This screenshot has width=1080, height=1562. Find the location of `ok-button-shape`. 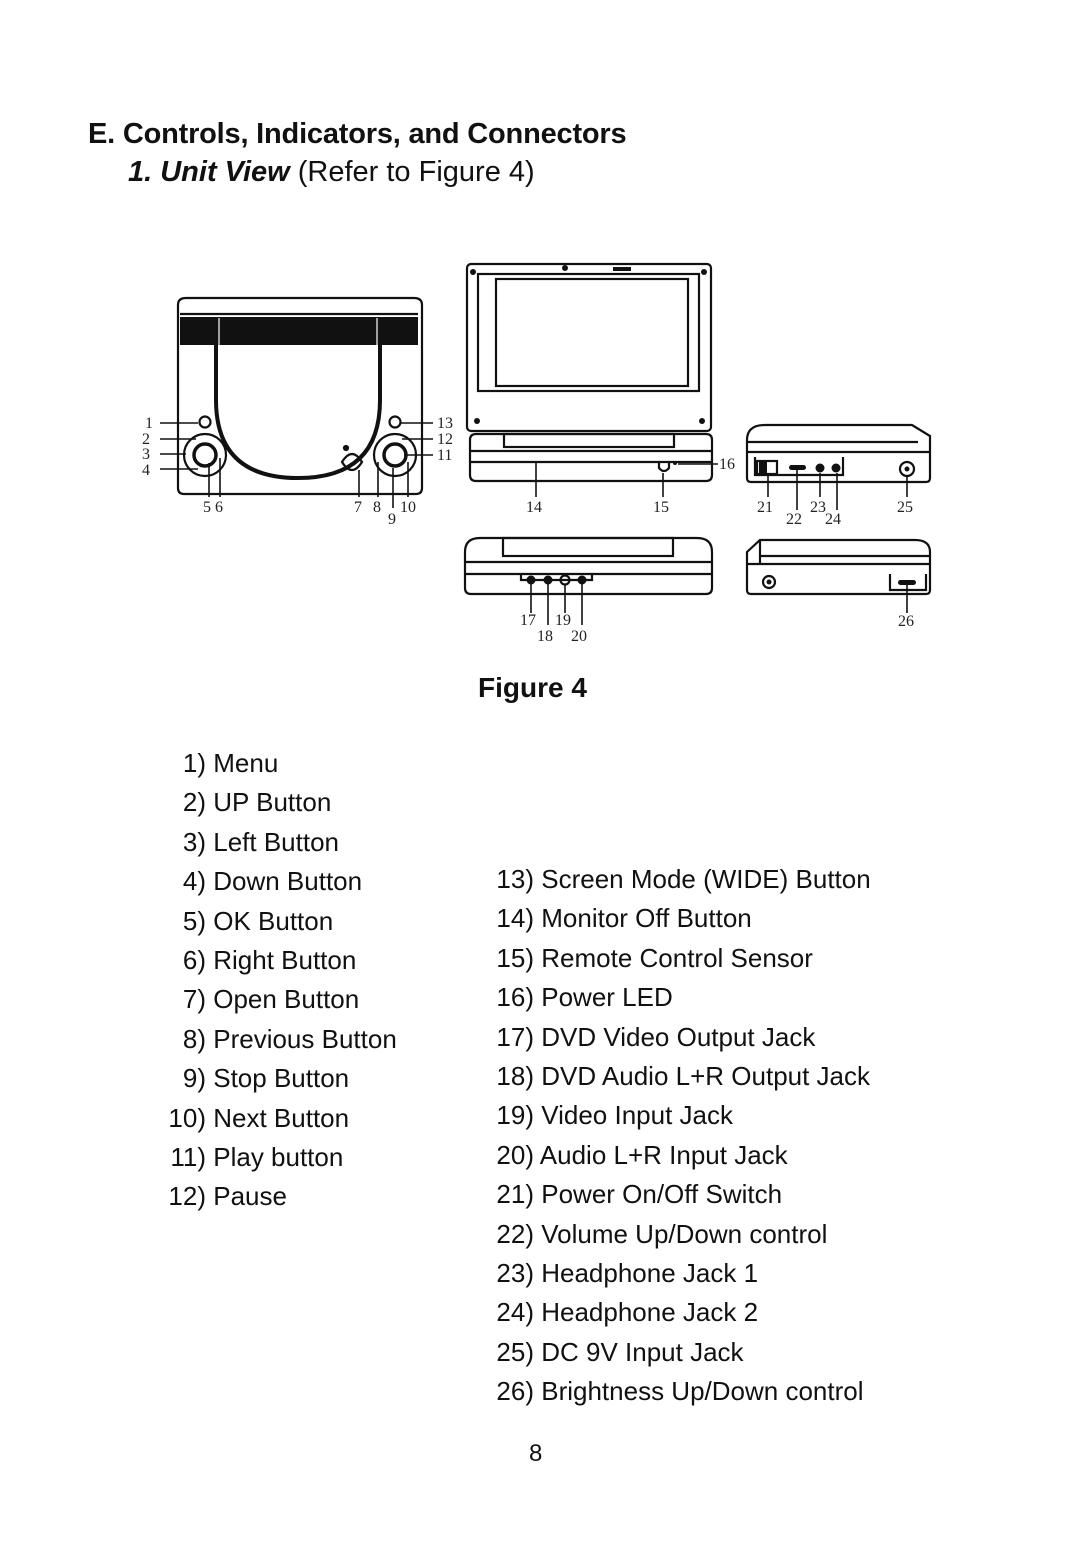

ok-button-shape is located at coordinates (205, 455).